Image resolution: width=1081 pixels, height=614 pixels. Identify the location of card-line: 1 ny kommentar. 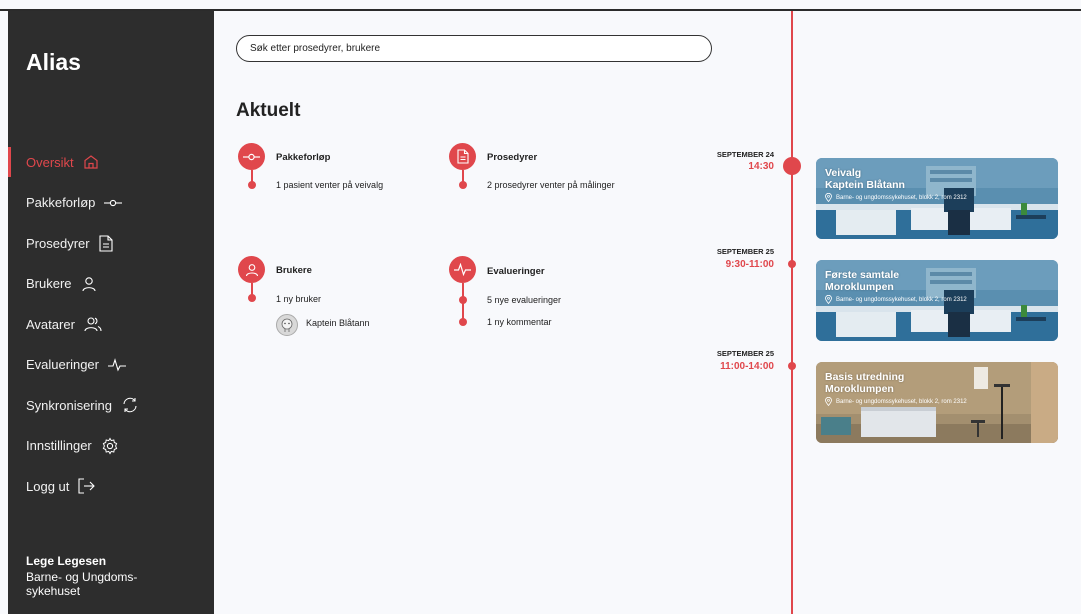
(519, 322).